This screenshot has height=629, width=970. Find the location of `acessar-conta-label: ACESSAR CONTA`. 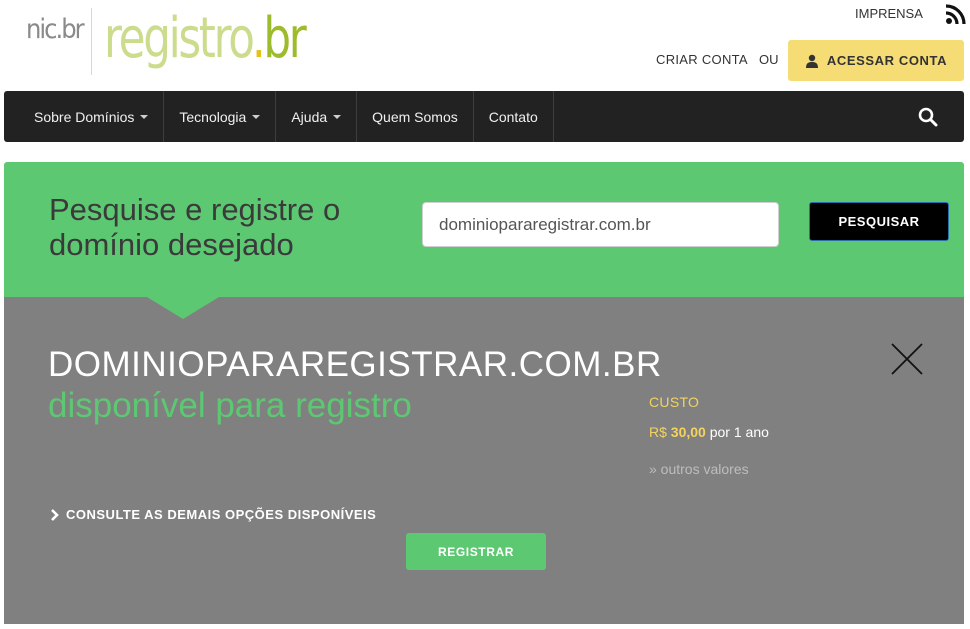

acessar-conta-label: ACESSAR CONTA is located at coordinates (887, 60).